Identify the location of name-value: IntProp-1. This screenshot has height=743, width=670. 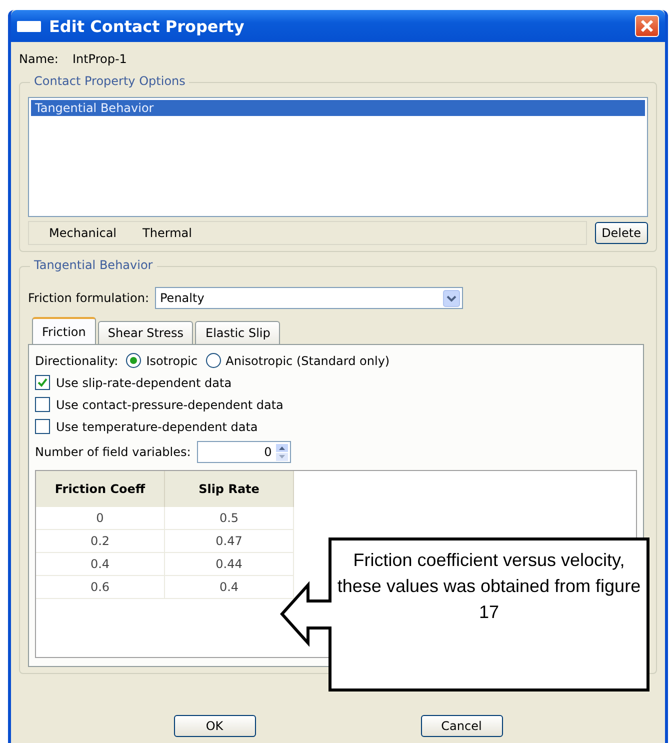
(99, 59).